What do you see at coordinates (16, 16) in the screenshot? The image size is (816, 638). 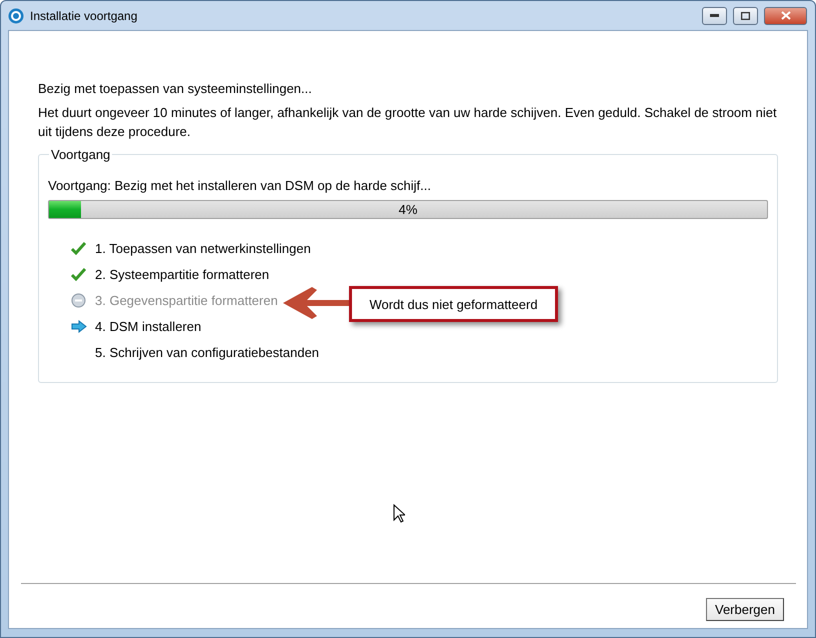 I see `app-logo-icon` at bounding box center [16, 16].